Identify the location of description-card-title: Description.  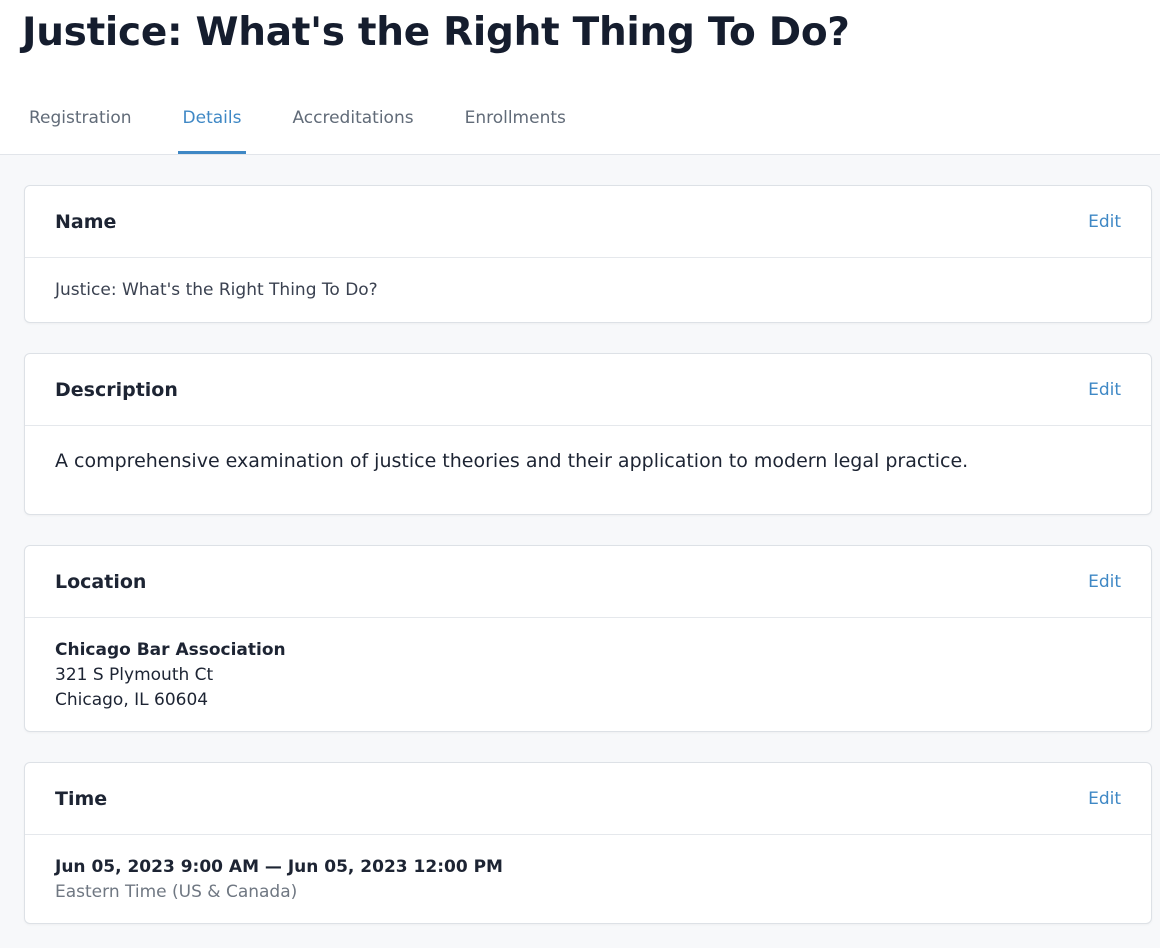
(116, 389).